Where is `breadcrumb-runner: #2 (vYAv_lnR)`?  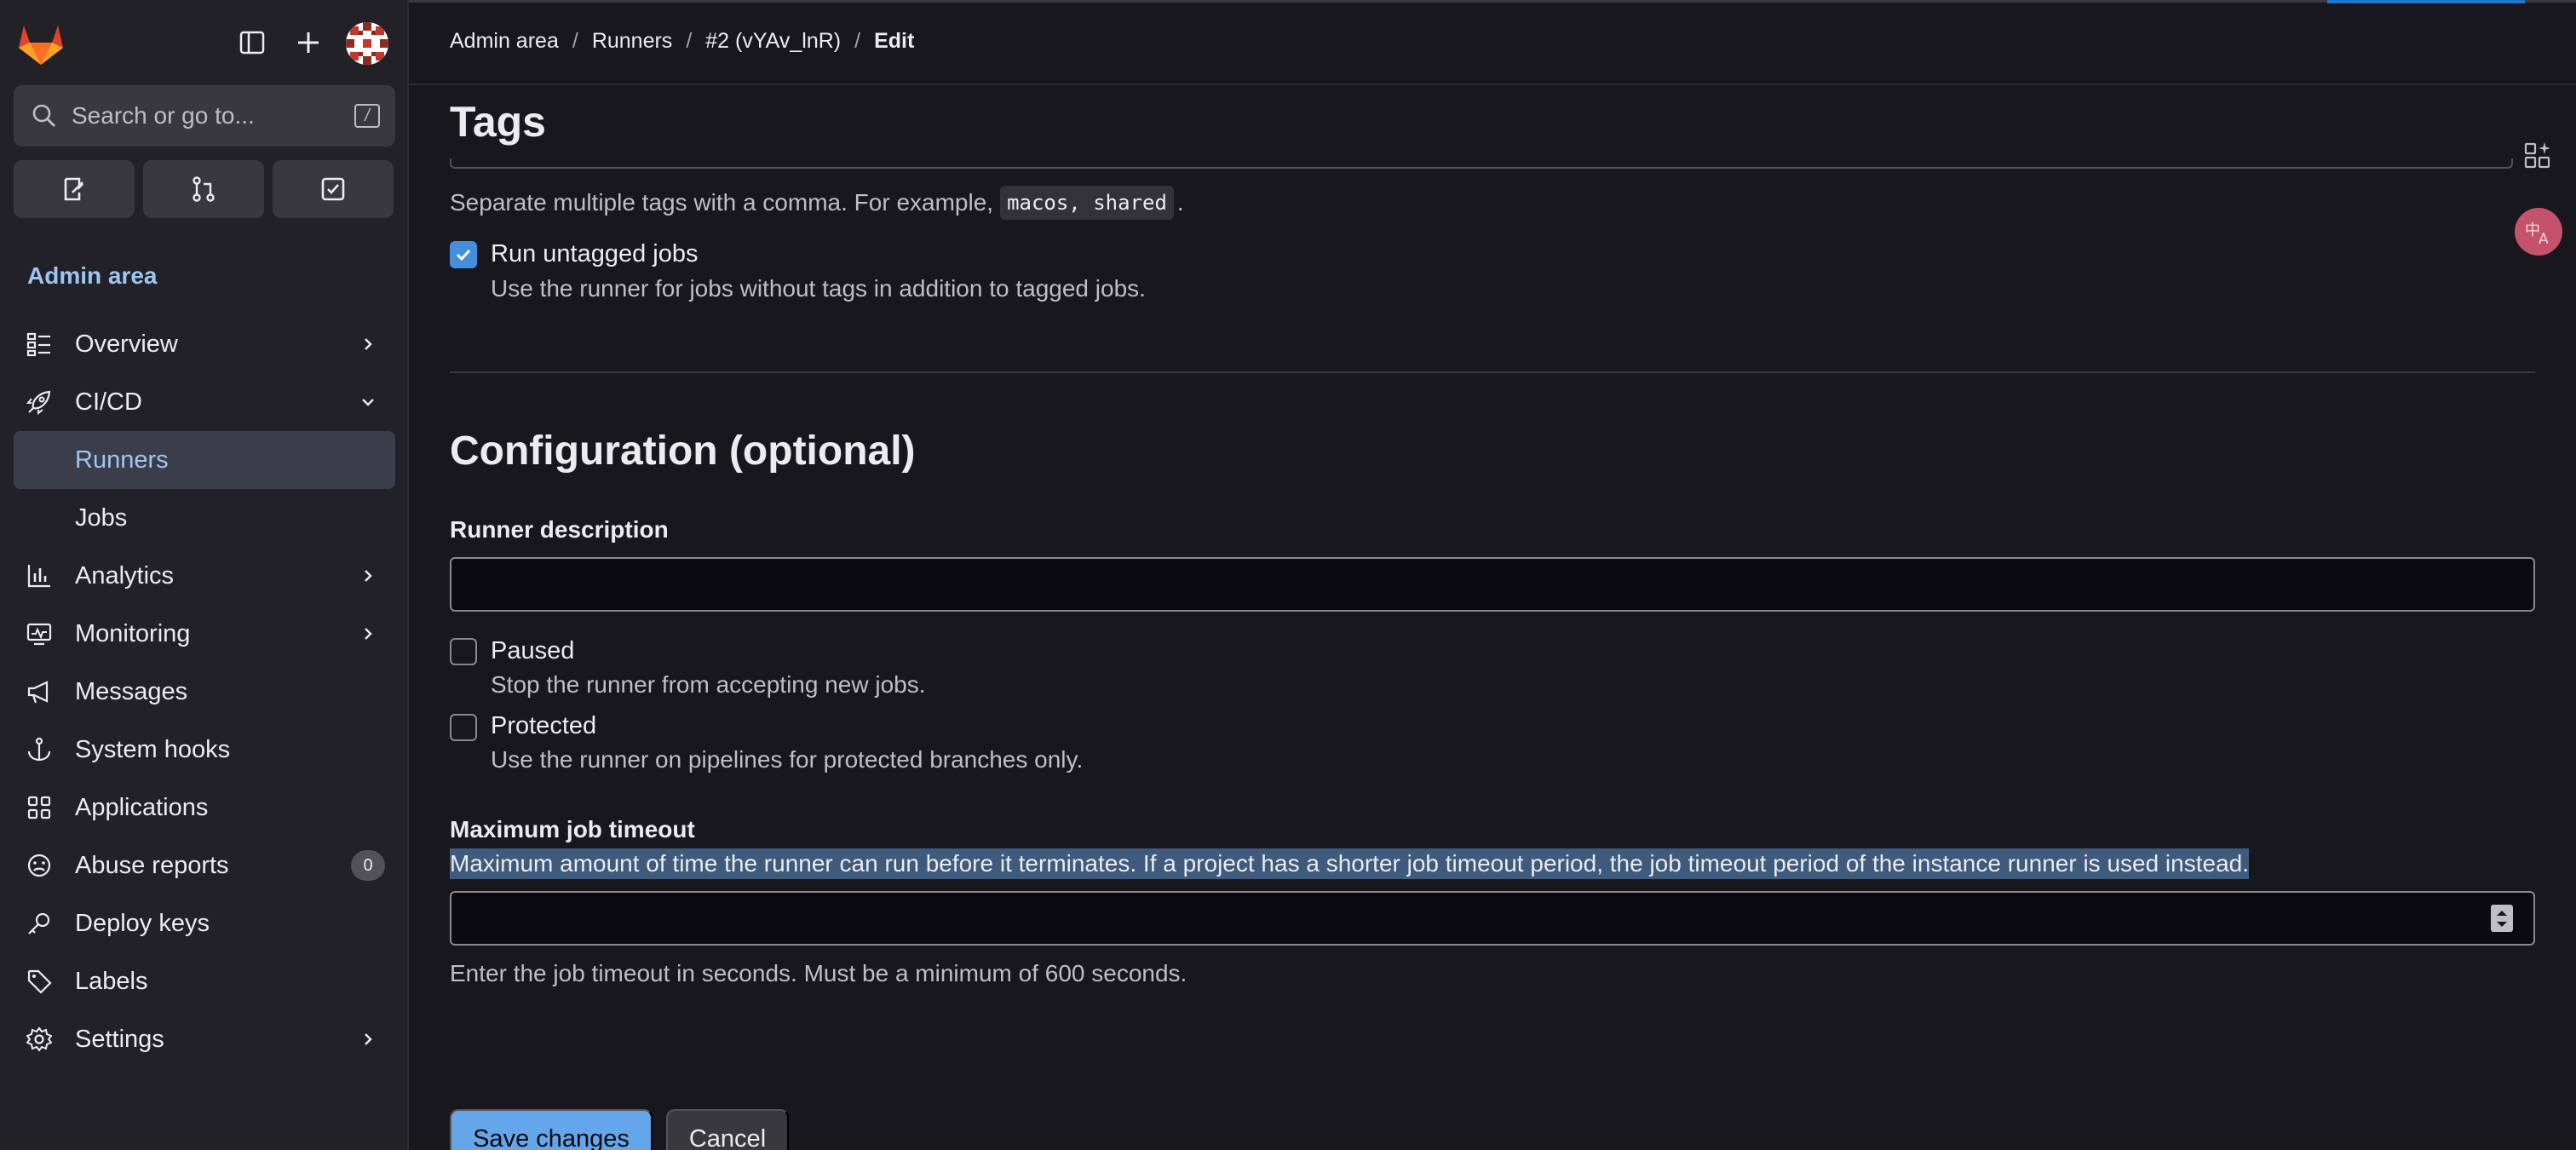 breadcrumb-runner: #2 (vYAv_lnR) is located at coordinates (773, 41).